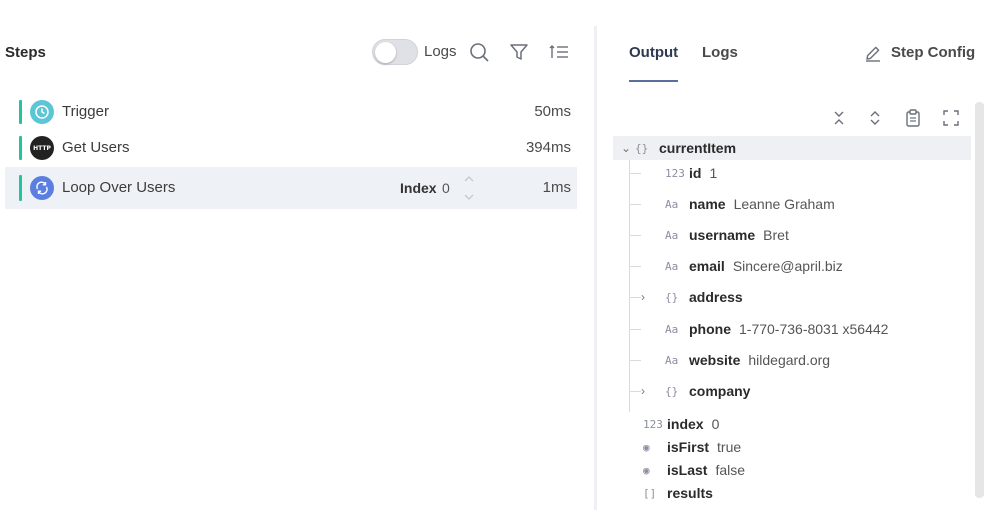 This screenshot has height=510, width=991. I want to click on index-stepper, so click(469, 188).